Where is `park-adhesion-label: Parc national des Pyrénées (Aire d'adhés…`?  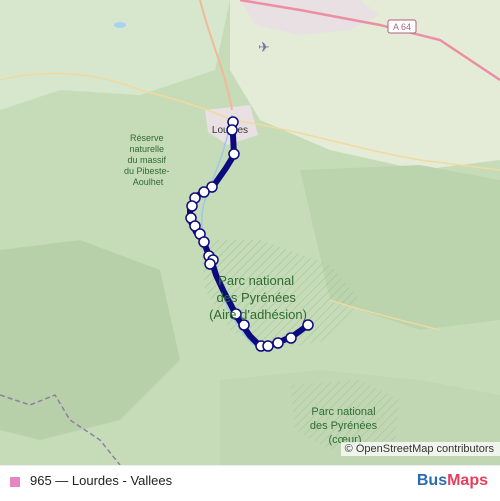 park-adhesion-label: Parc national des Pyrénées (Aire d'adhés… is located at coordinates (258, 297).